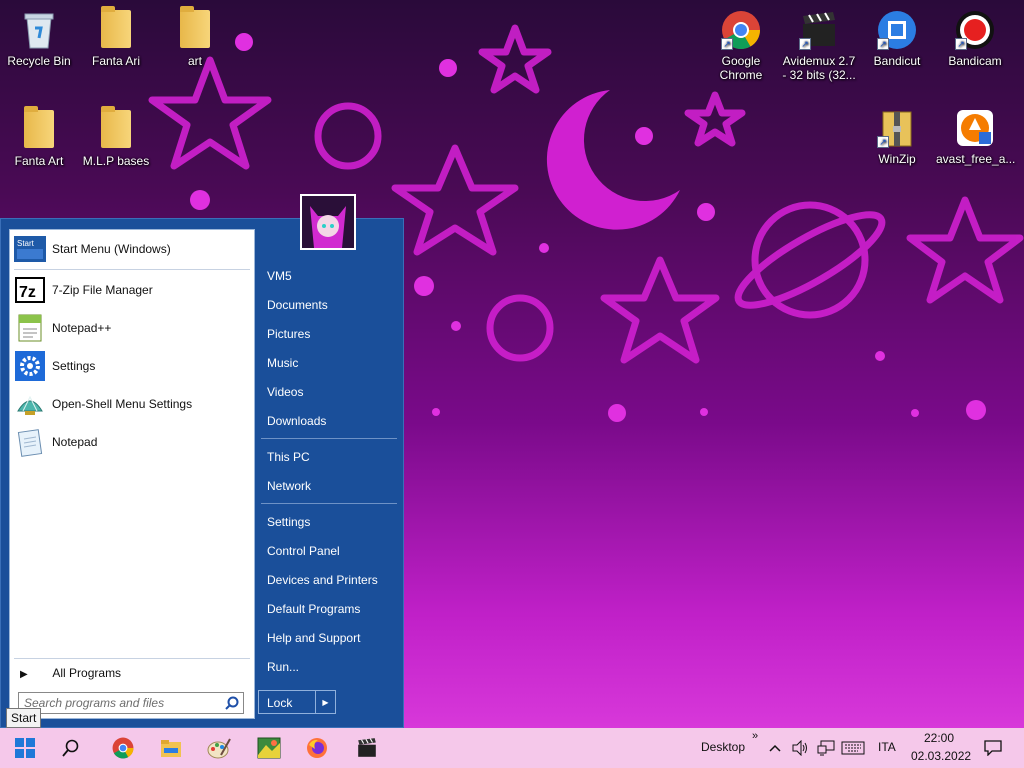 This screenshot has width=1024, height=768. What do you see at coordinates (297, 305) in the screenshot?
I see `start-menu-link-documents: Documents` at bounding box center [297, 305].